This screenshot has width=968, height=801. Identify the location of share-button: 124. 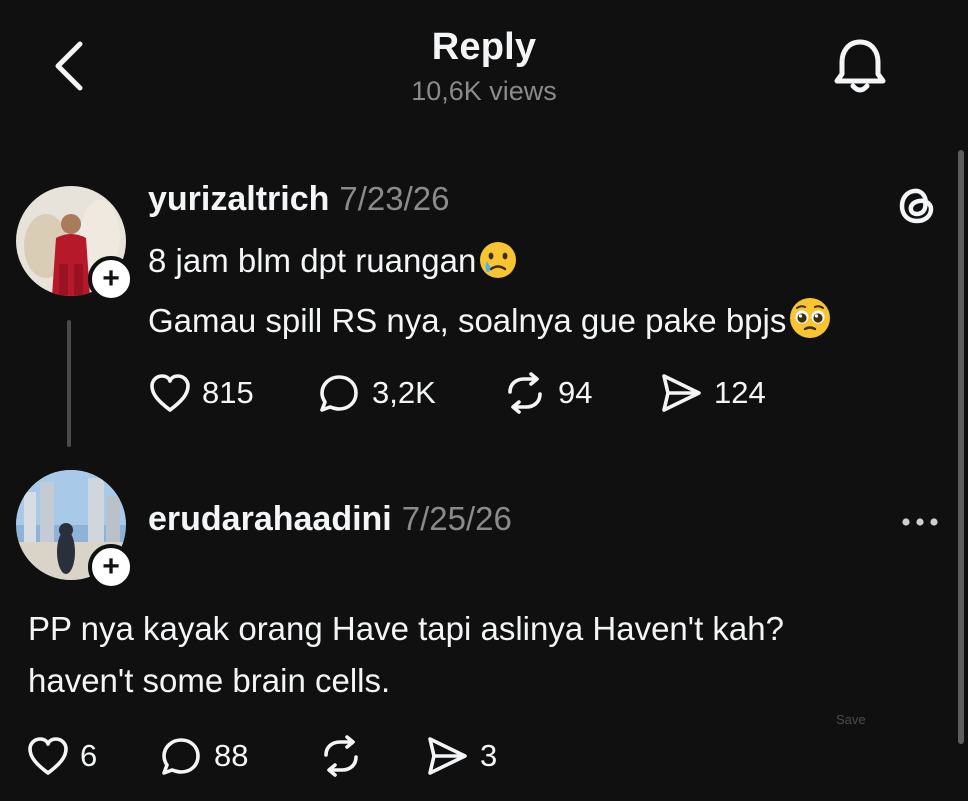
(712, 393).